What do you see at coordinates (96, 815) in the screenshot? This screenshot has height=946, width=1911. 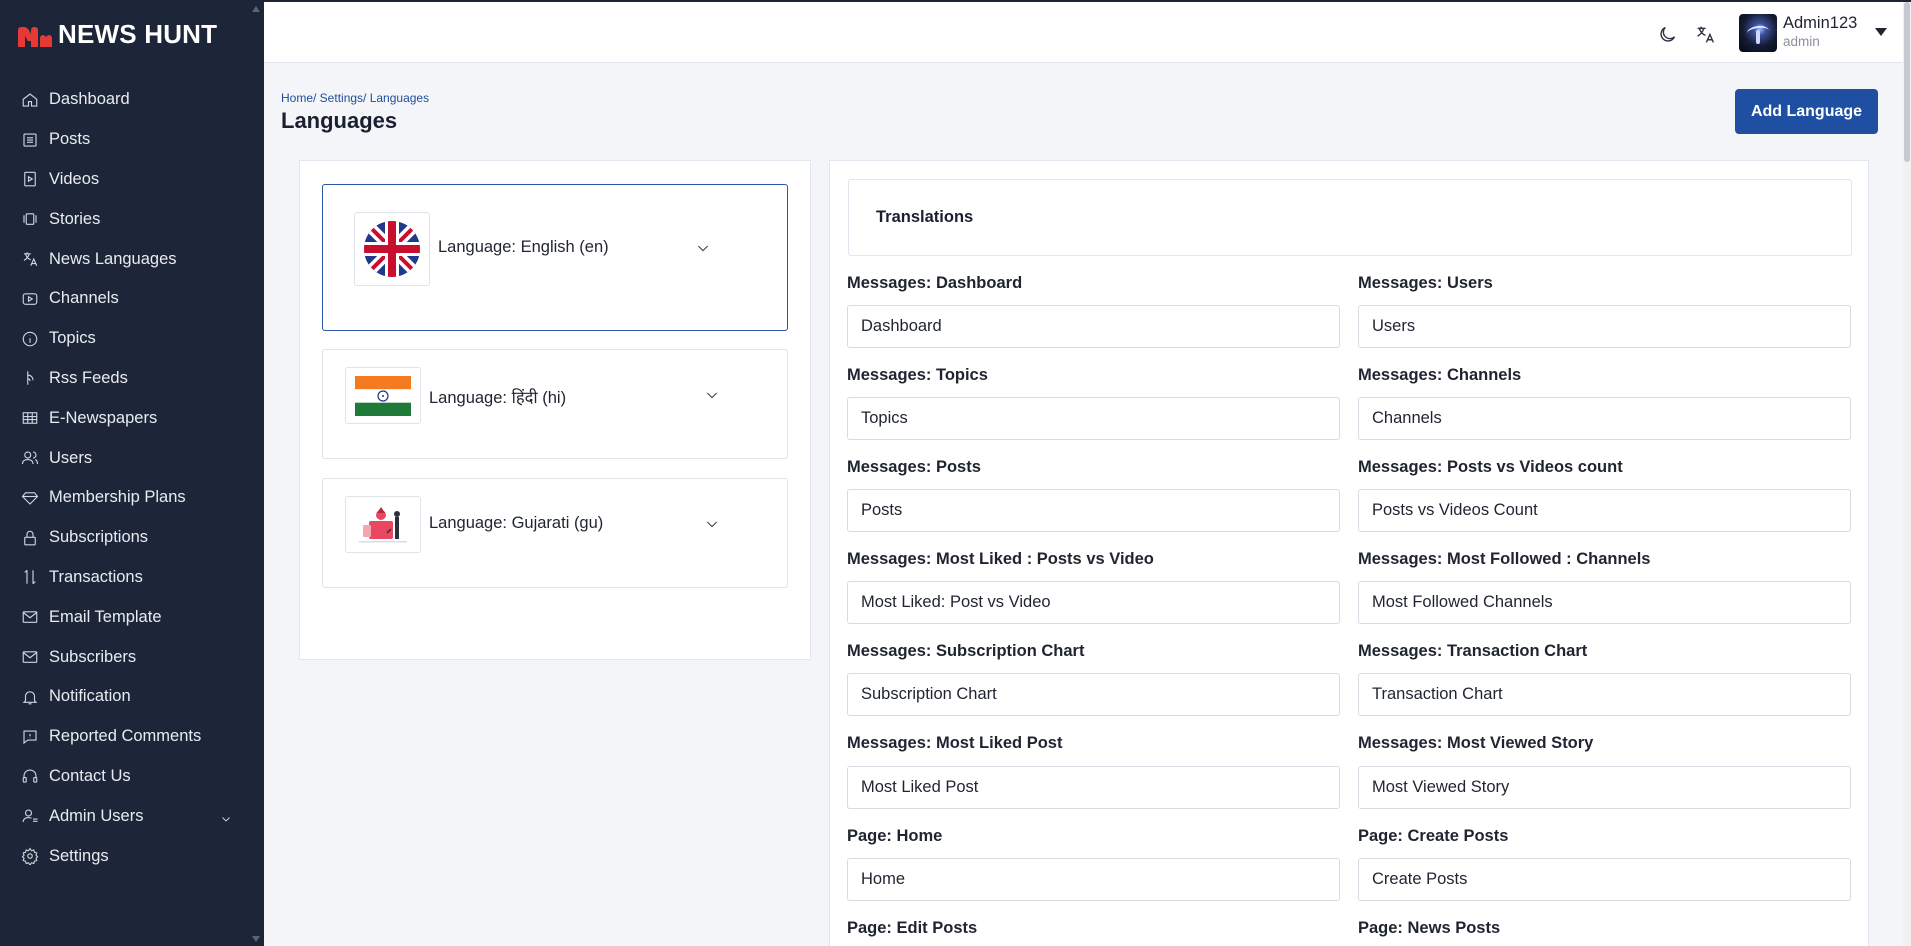 I see `sidebar-item-label: Admin Users` at bounding box center [96, 815].